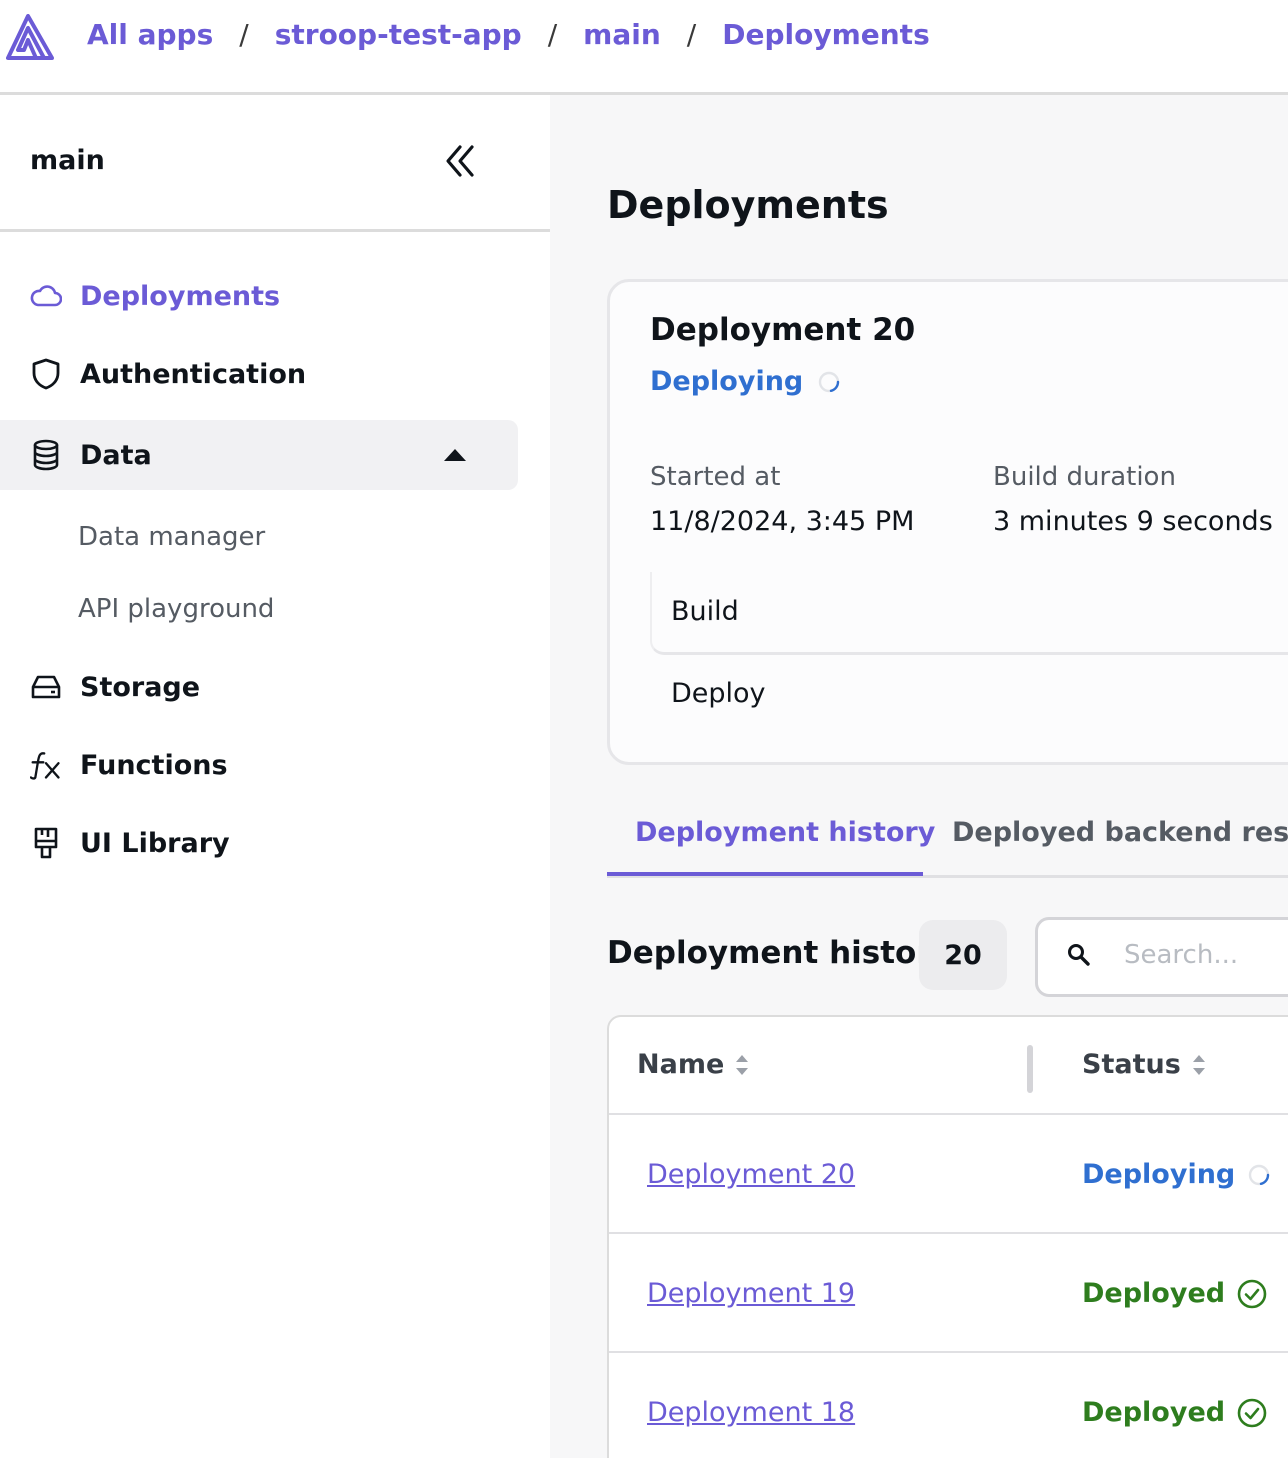 This screenshot has height=1458, width=1288. I want to click on deploy-step: Deploy, so click(718, 693).